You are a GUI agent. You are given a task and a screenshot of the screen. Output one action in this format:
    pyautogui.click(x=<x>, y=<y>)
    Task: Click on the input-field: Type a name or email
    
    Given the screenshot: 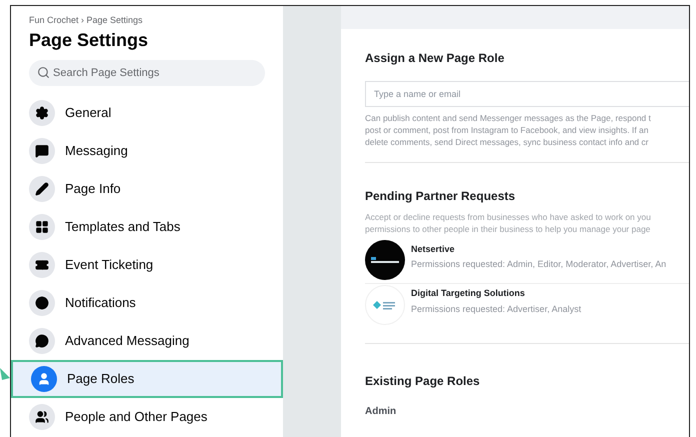 What is the action you would take?
    pyautogui.click(x=527, y=94)
    